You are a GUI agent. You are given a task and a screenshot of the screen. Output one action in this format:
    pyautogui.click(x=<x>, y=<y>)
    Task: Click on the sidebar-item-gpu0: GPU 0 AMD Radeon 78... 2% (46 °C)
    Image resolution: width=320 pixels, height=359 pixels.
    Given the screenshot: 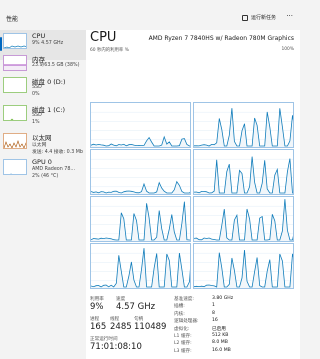 What is the action you would take?
    pyautogui.click(x=43, y=171)
    